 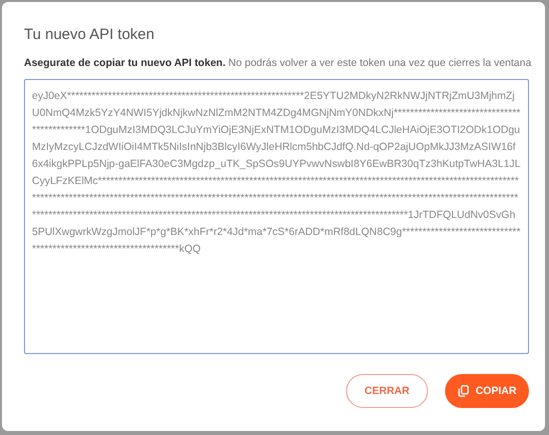 What do you see at coordinates (463, 391) in the screenshot?
I see `copy-icon` at bounding box center [463, 391].